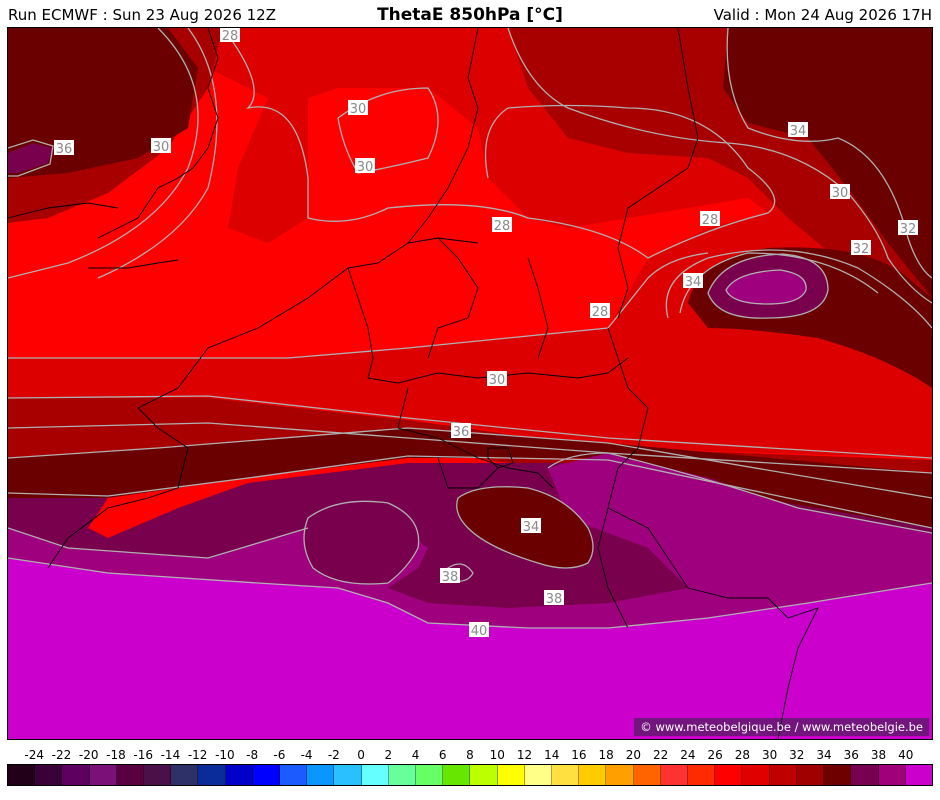  What do you see at coordinates (306, 755) in the screenshot?
I see `colorbar-tick-label: -4` at bounding box center [306, 755].